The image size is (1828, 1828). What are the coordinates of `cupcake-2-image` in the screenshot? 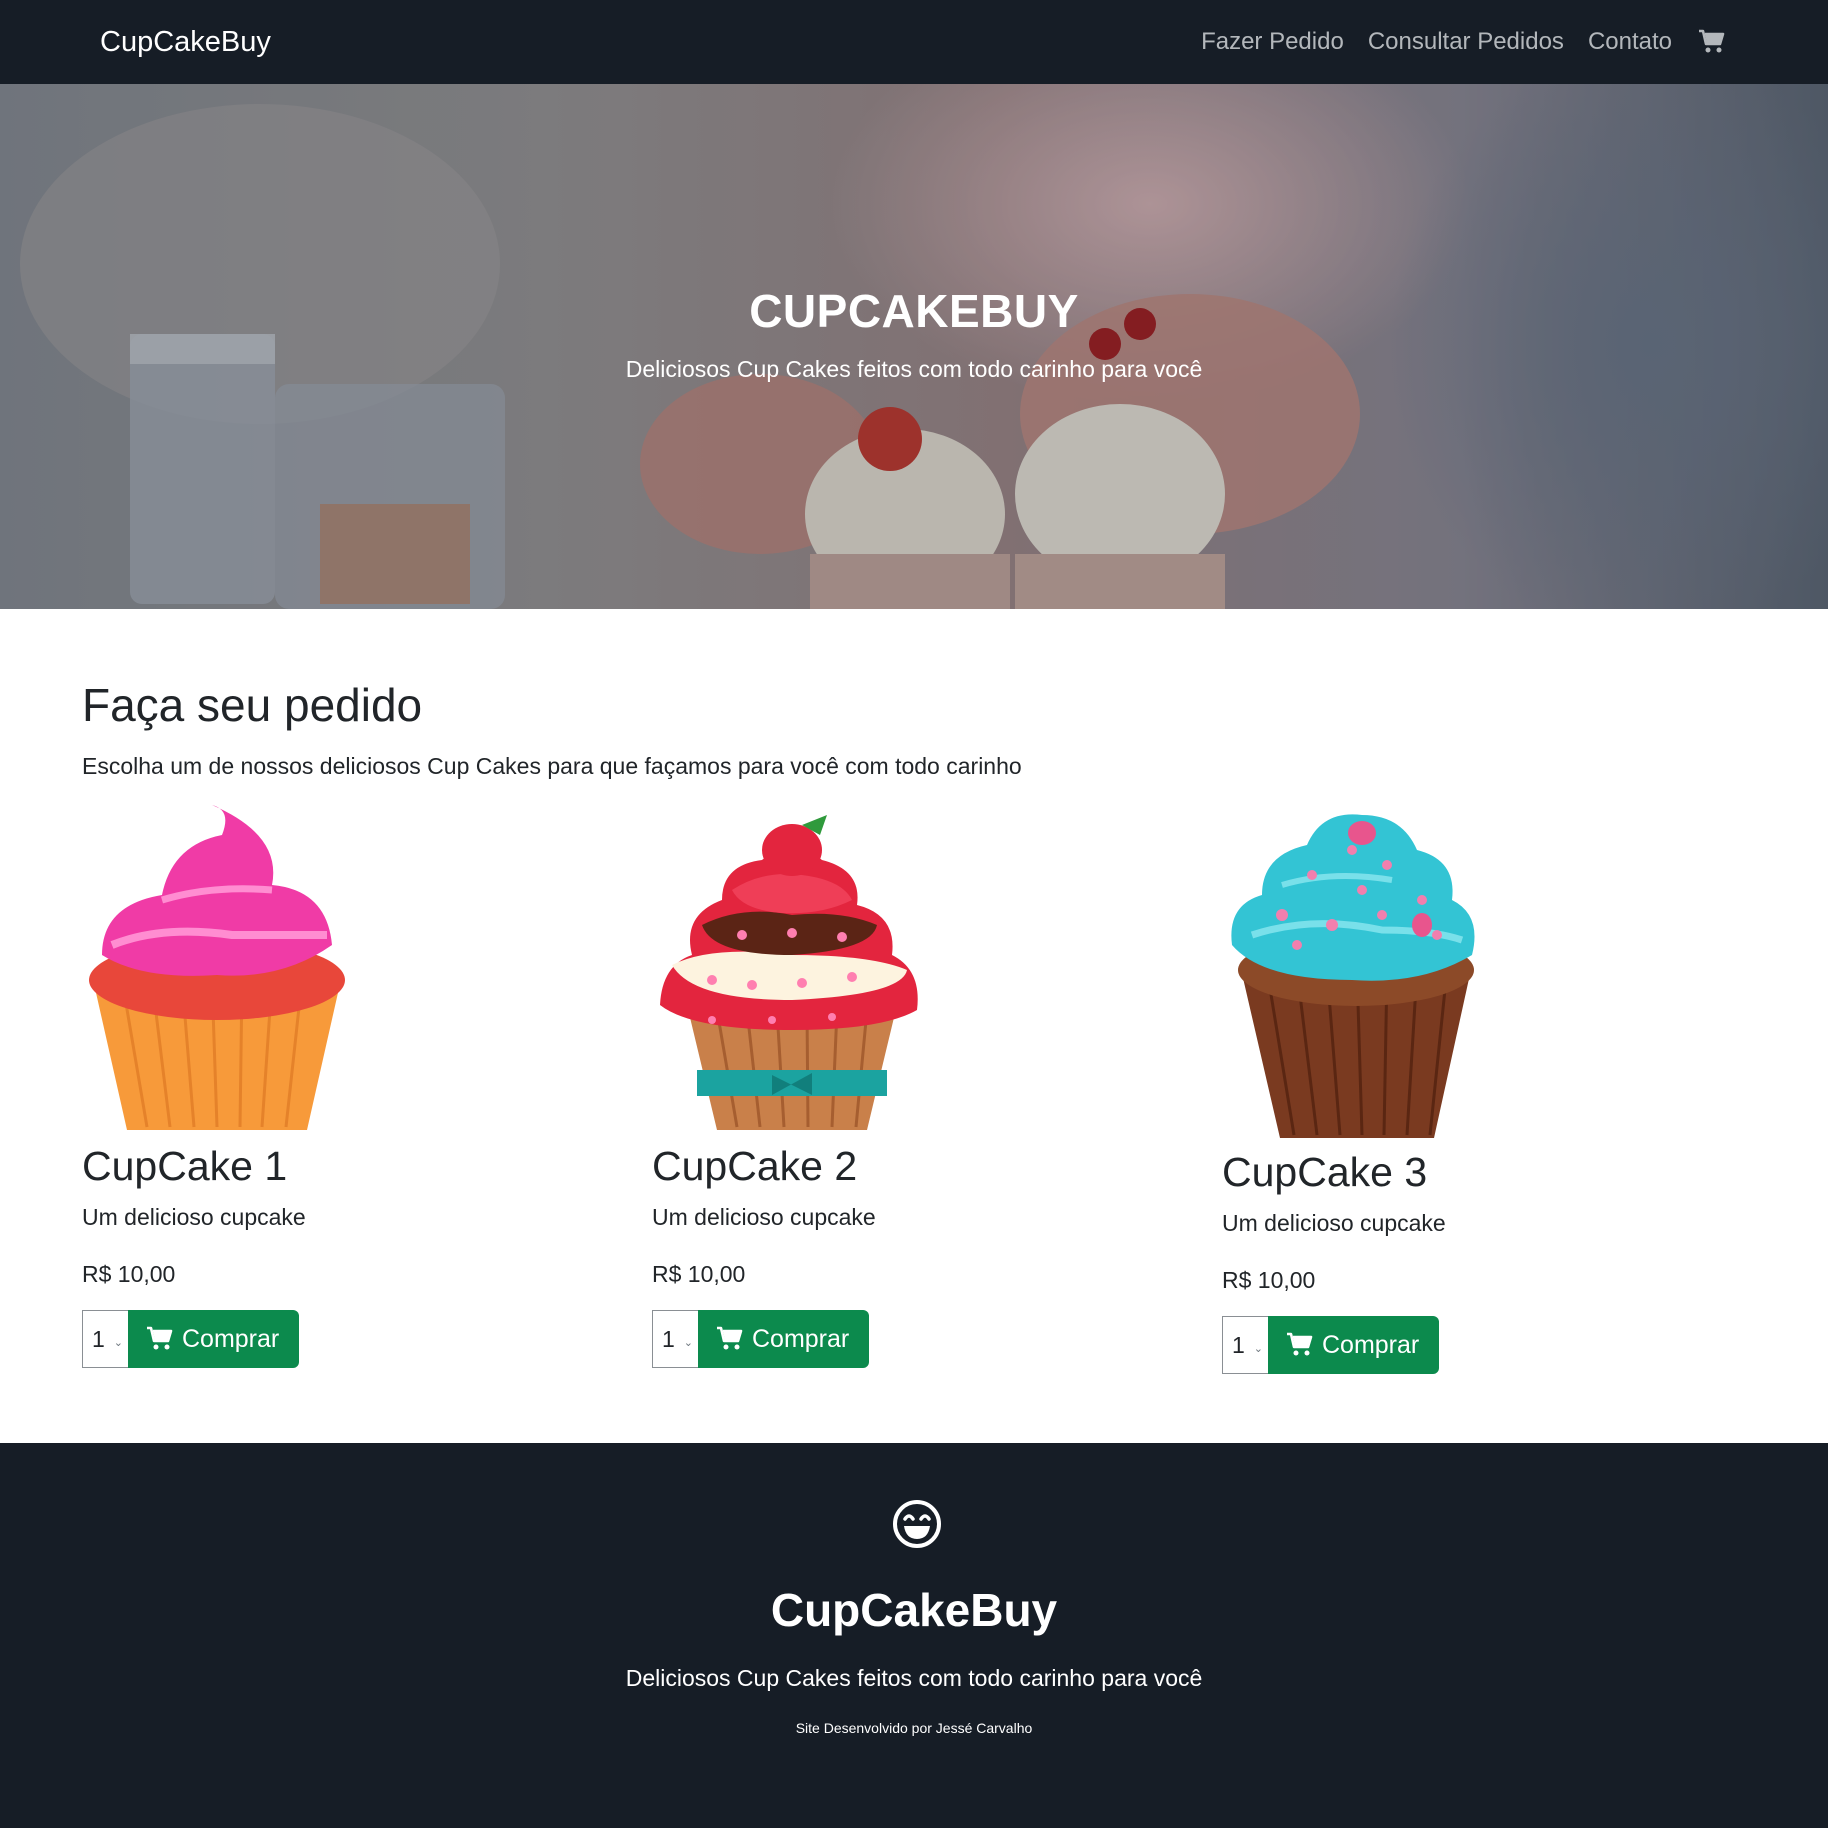 It's located at (789, 972).